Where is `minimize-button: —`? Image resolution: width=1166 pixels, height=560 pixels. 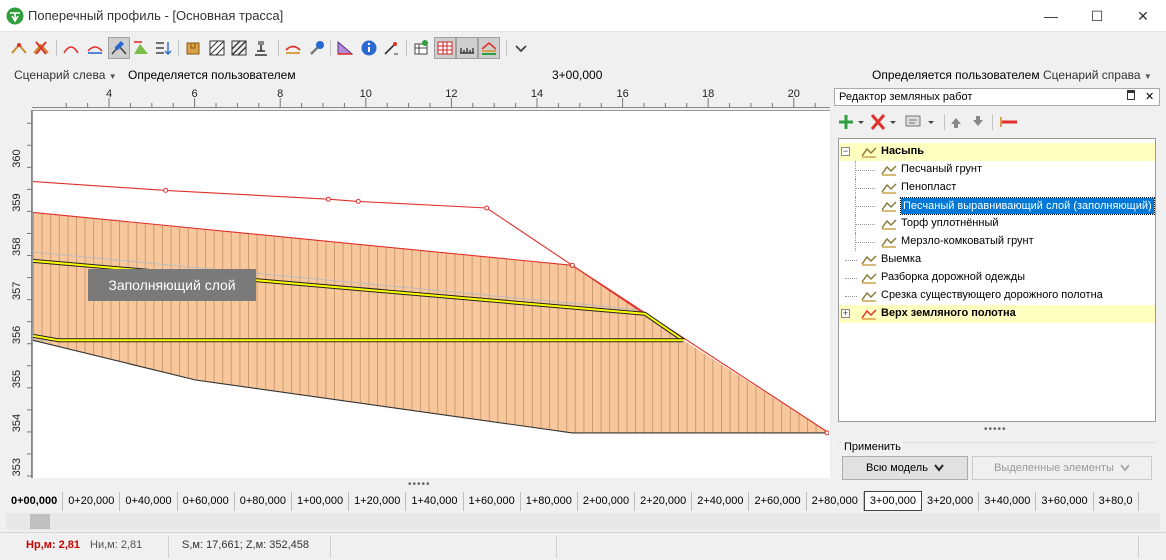 minimize-button: — is located at coordinates (1051, 16).